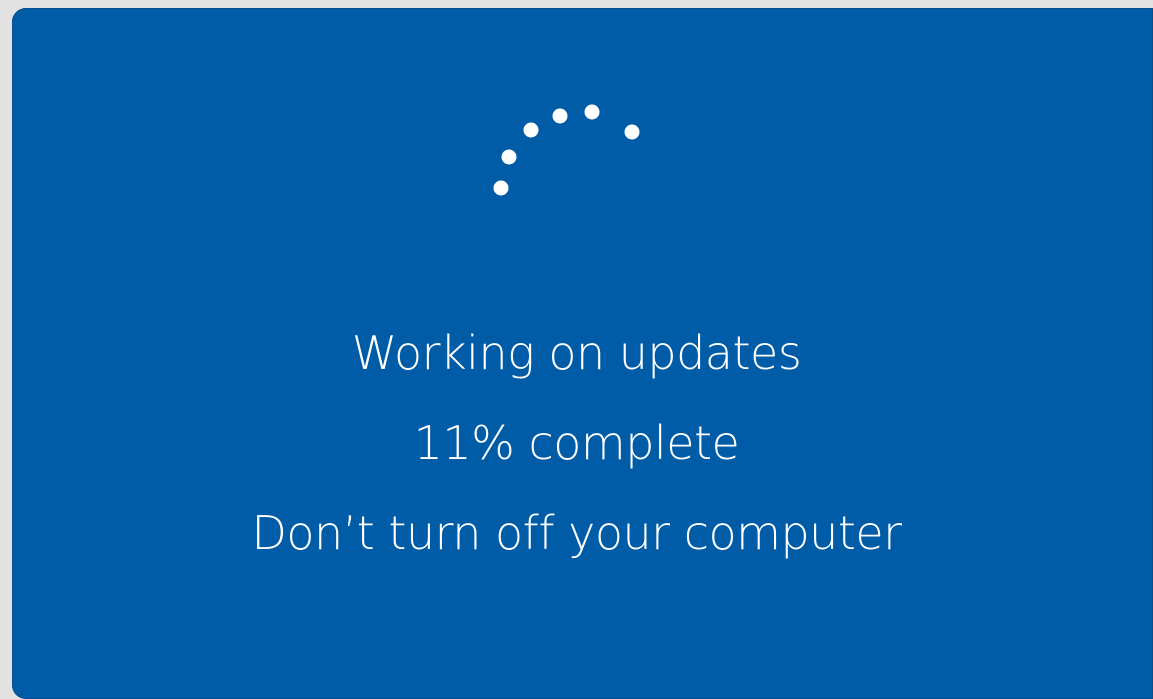  I want to click on power-warning: Don’t turn off your computer, so click(576, 533).